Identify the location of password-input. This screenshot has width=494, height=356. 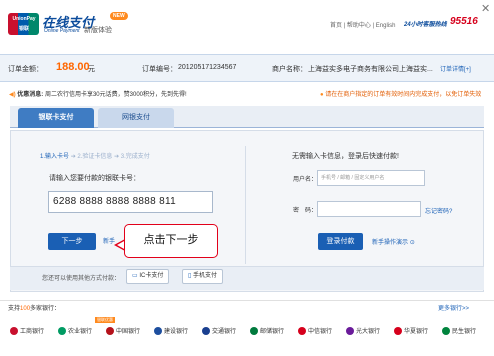
(369, 209).